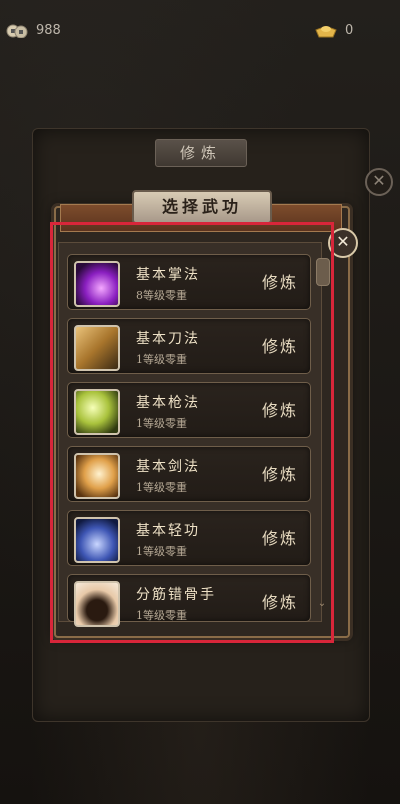 The height and width of the screenshot is (804, 400). Describe the element at coordinates (168, 531) in the screenshot. I see `skill-name: 基本轻功` at that location.